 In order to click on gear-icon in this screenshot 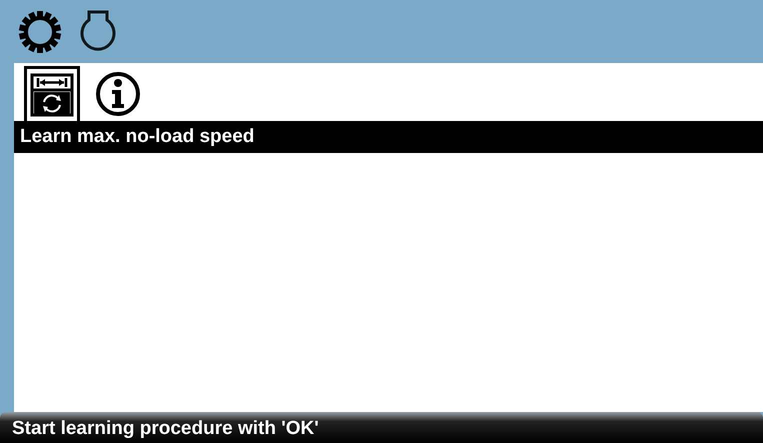, I will do `click(40, 32)`.